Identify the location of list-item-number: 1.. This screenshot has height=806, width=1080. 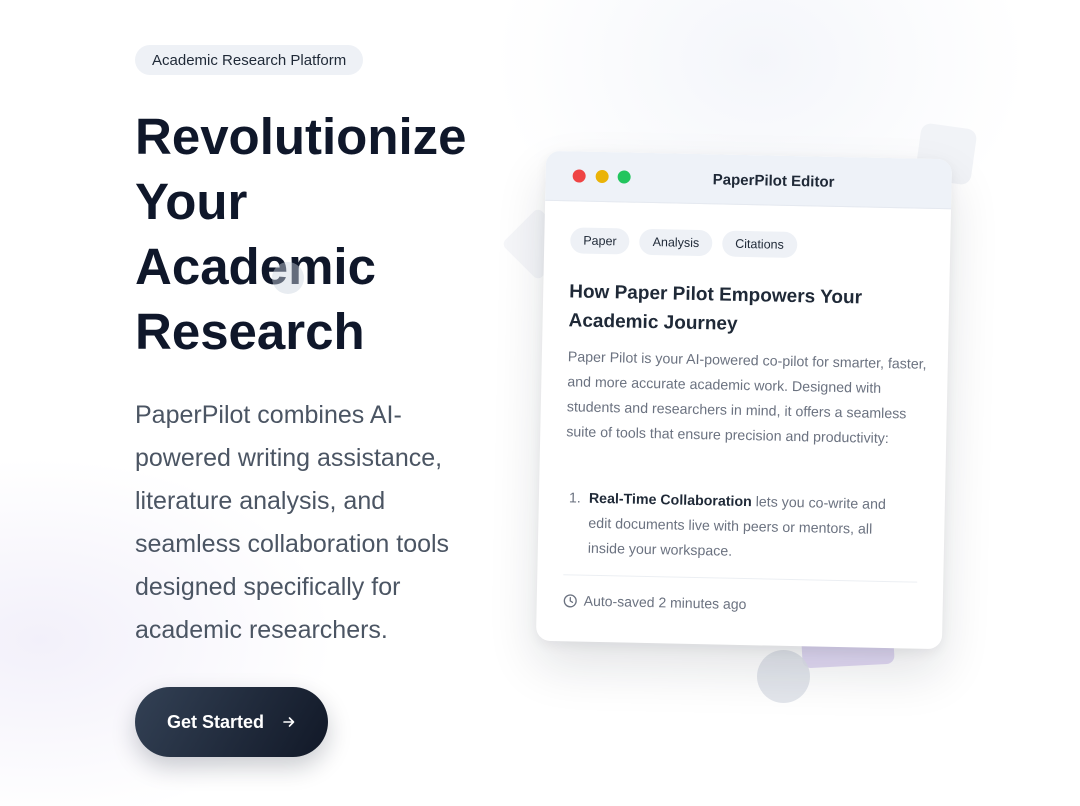
(574, 498).